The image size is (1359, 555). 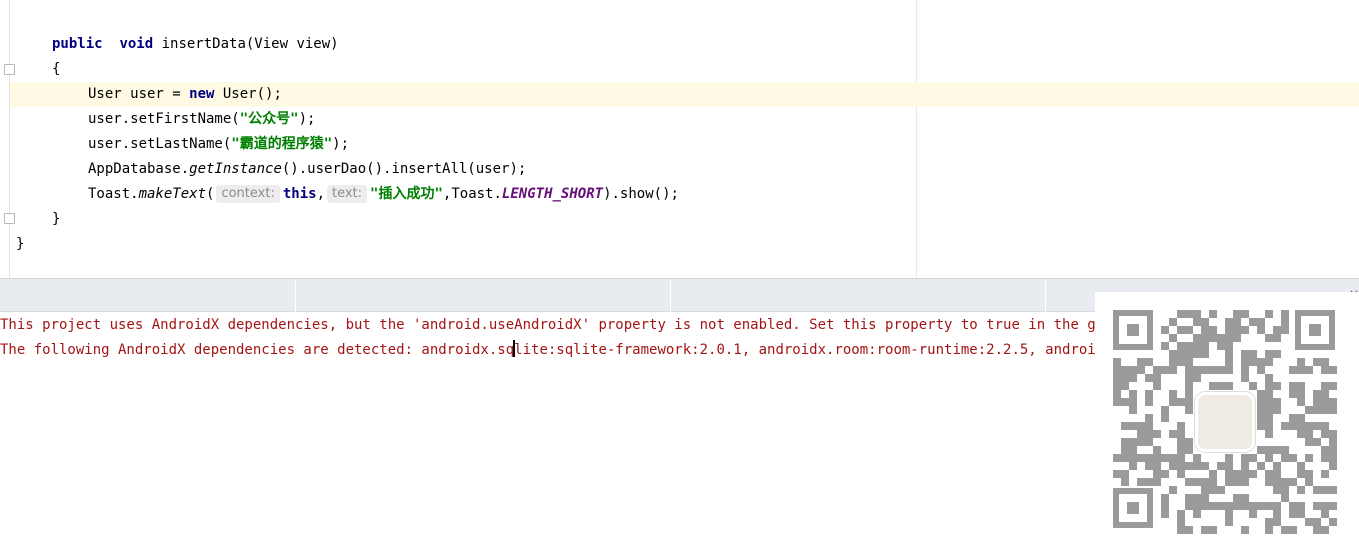 What do you see at coordinates (1227, 415) in the screenshot?
I see `watermark-qr-code` at bounding box center [1227, 415].